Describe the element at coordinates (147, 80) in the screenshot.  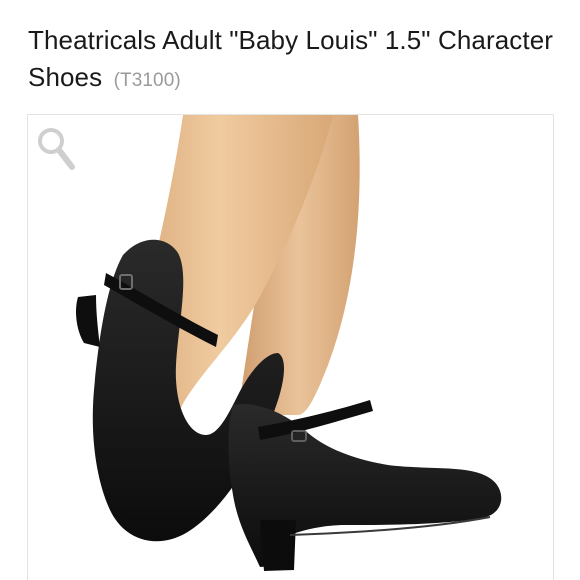
I see `product-sku: (T3100)` at that location.